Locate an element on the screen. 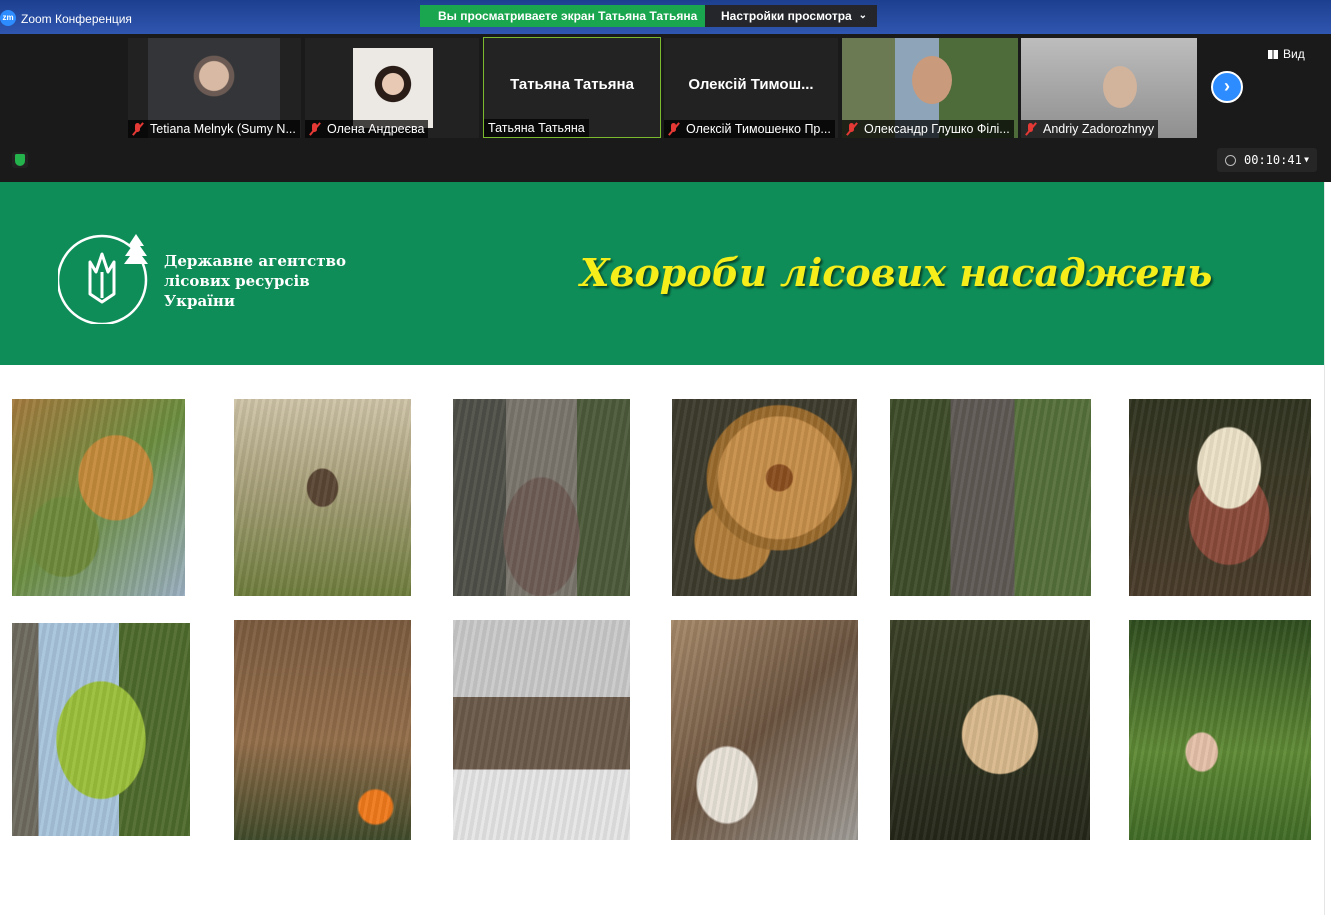  org-name-line: України is located at coordinates (200, 301).